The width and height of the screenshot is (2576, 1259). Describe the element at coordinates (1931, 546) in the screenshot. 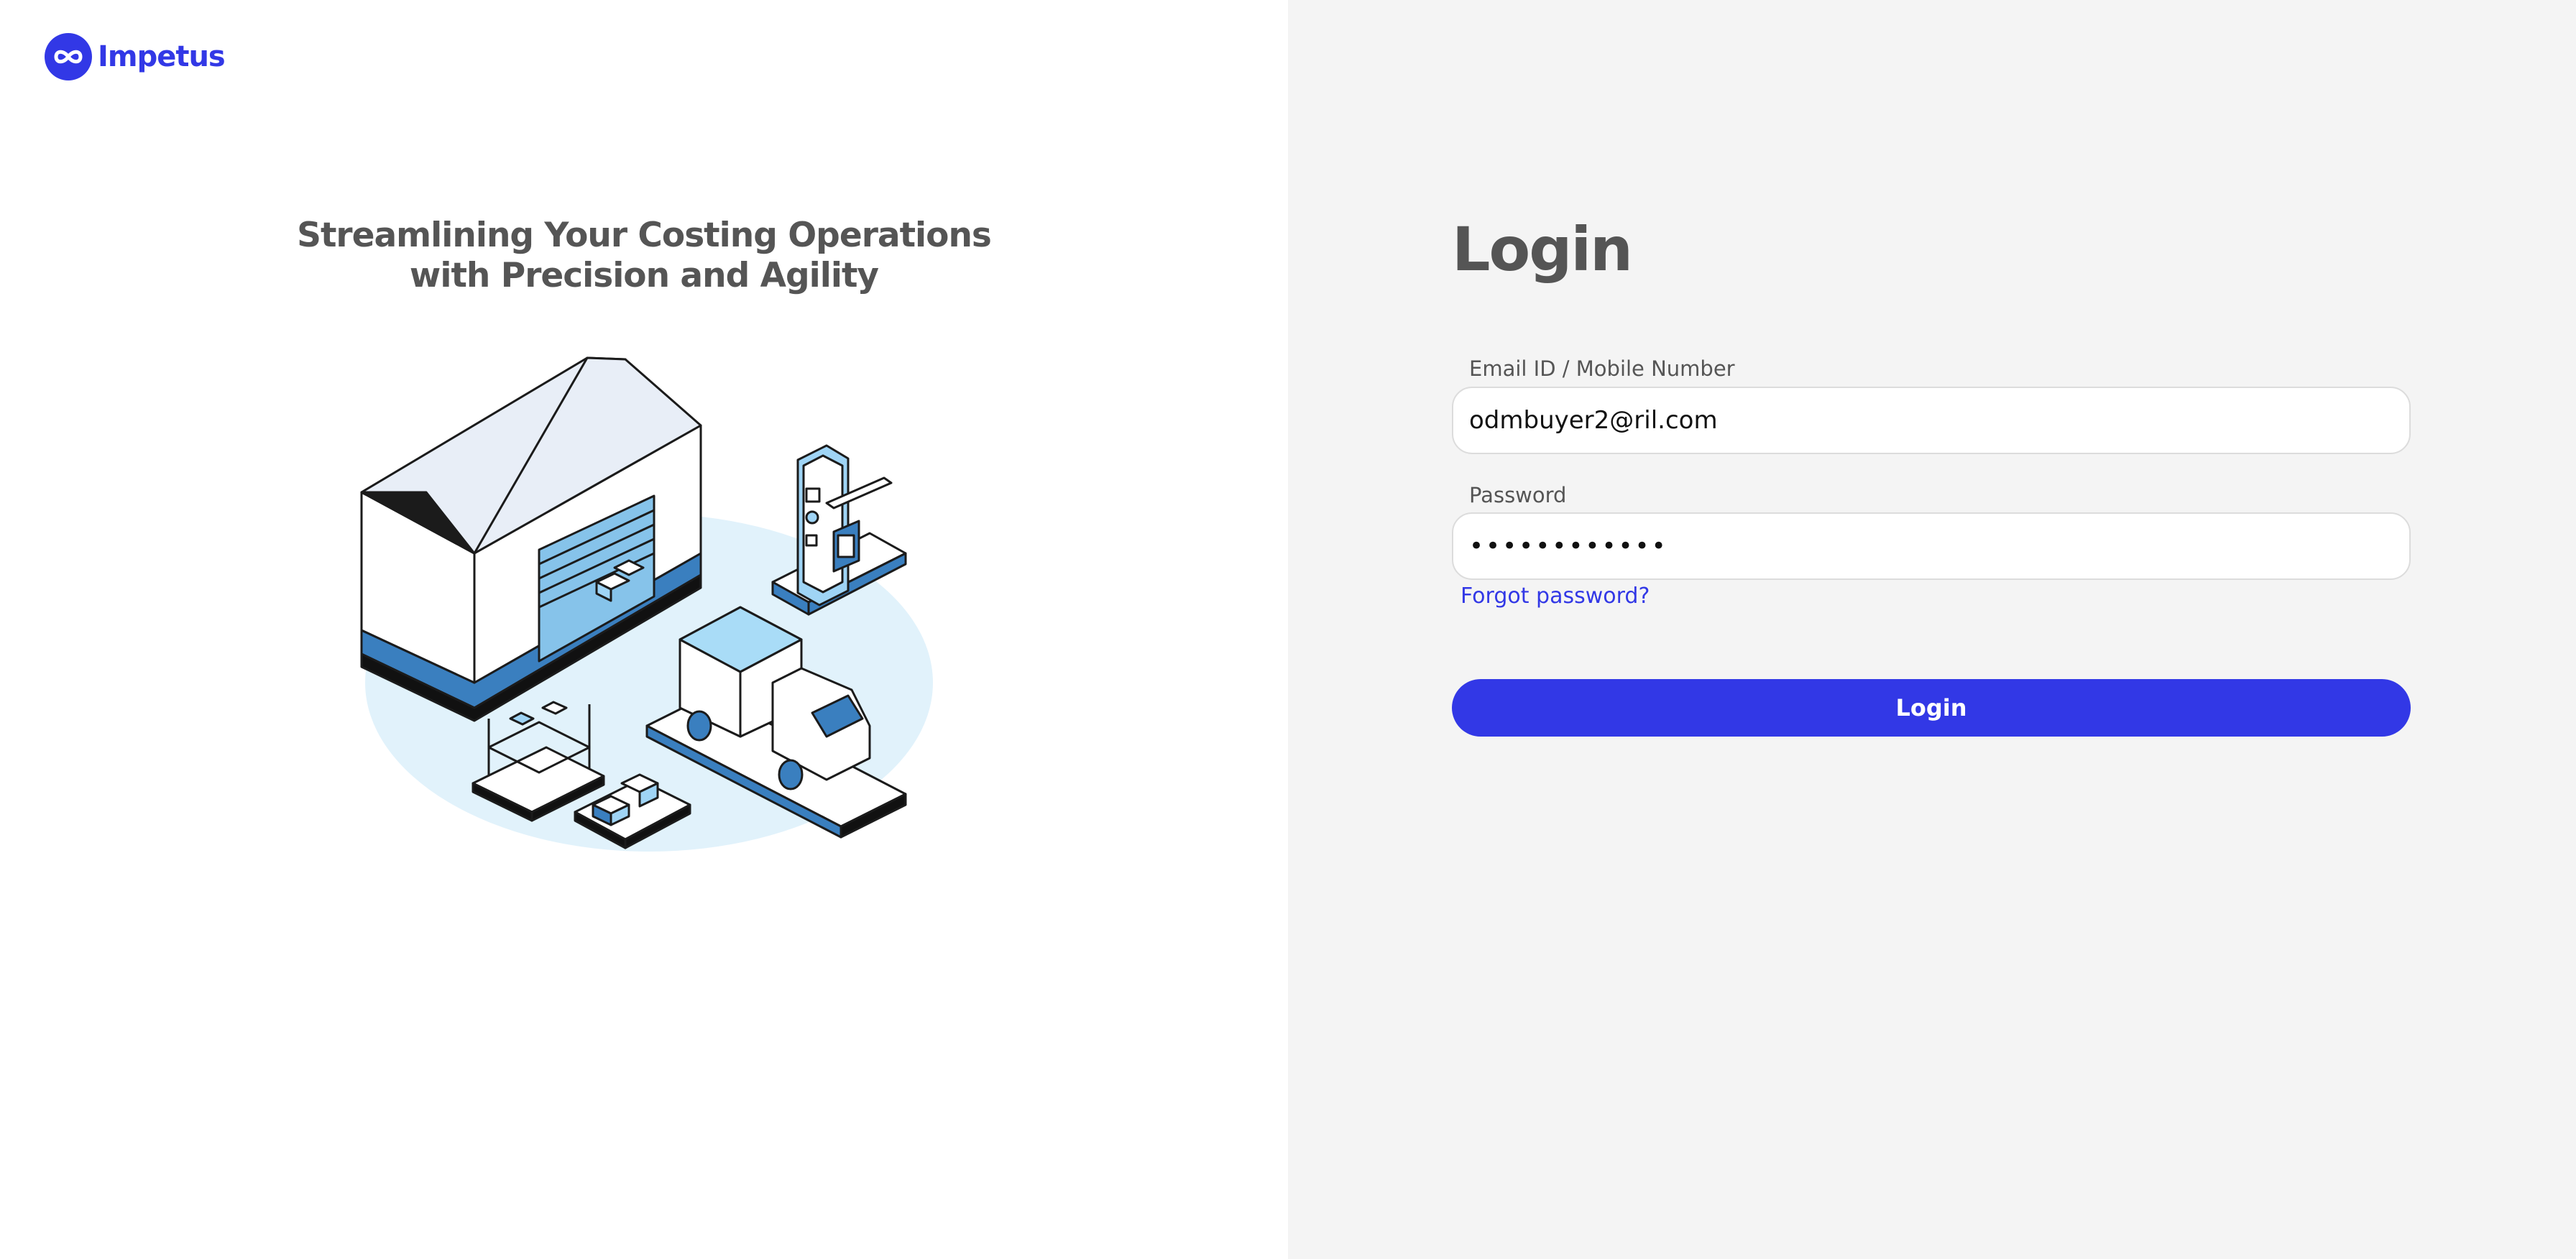

I see `password-field` at that location.